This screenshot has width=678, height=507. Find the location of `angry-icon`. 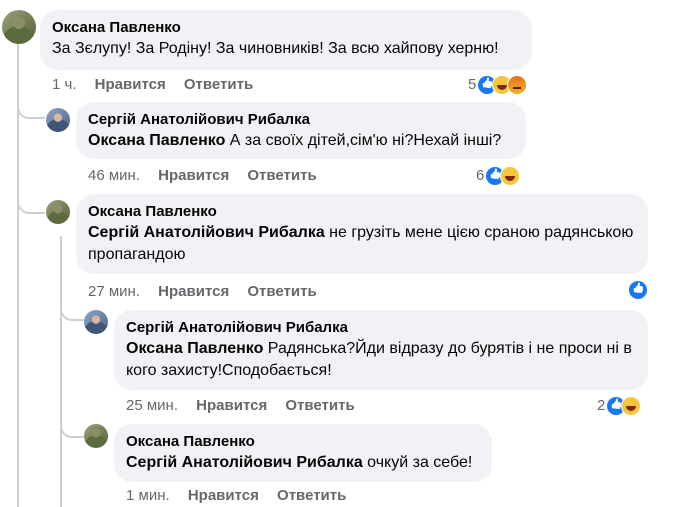

angry-icon is located at coordinates (517, 85).